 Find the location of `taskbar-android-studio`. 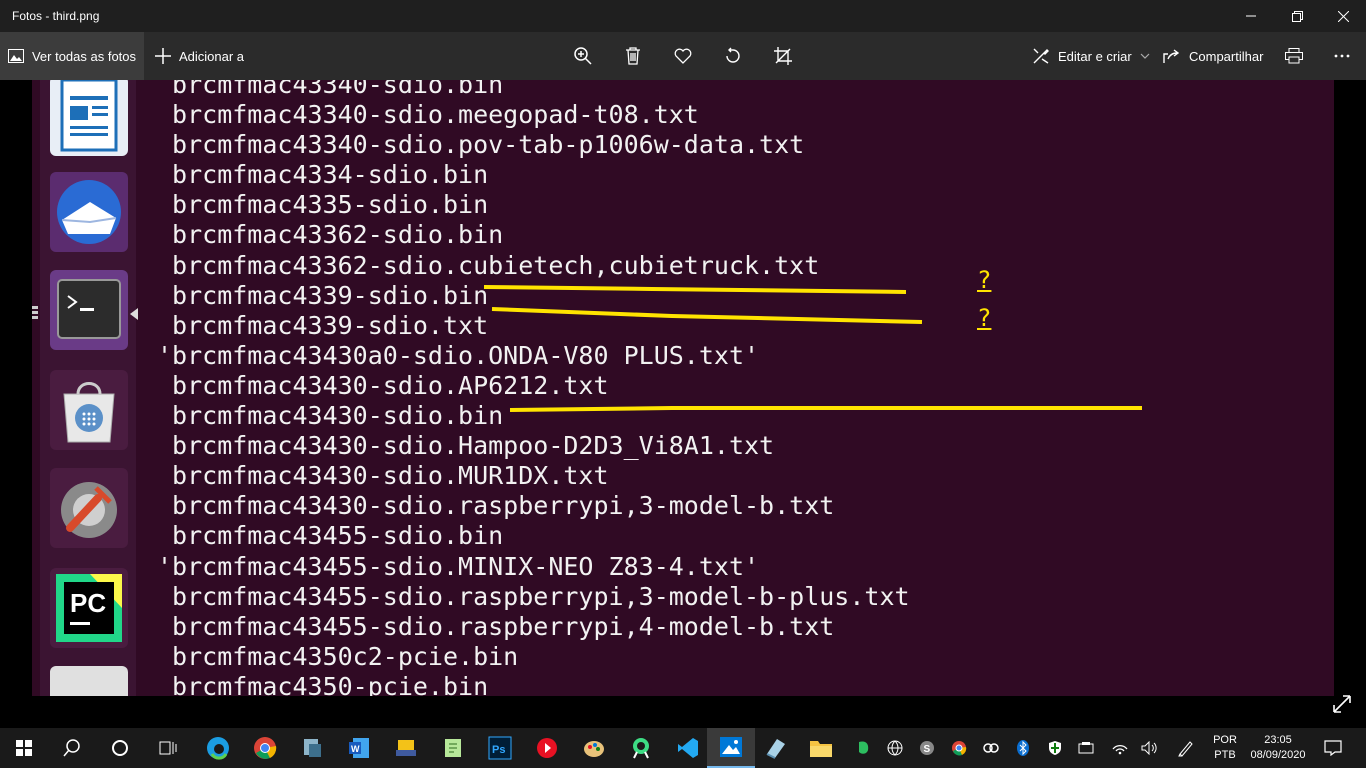

taskbar-android-studio is located at coordinates (641, 748).